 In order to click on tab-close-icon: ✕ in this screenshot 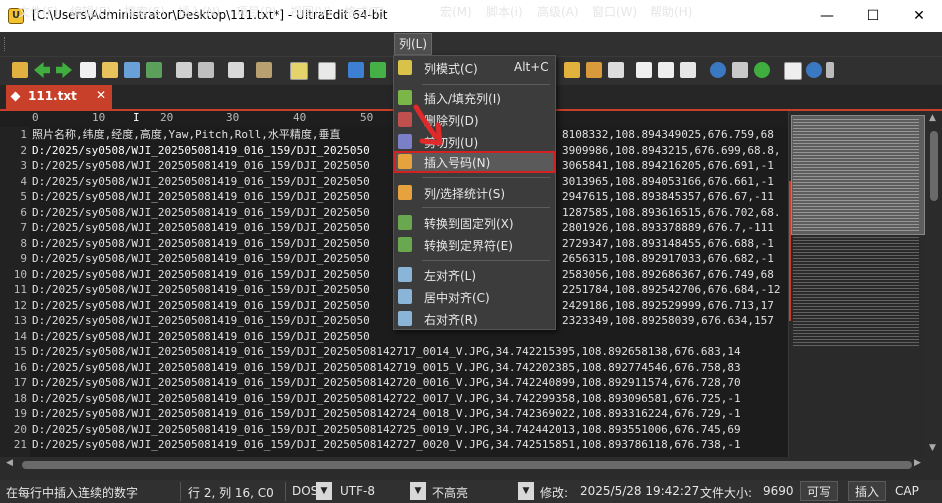, I will do `click(101, 95)`.